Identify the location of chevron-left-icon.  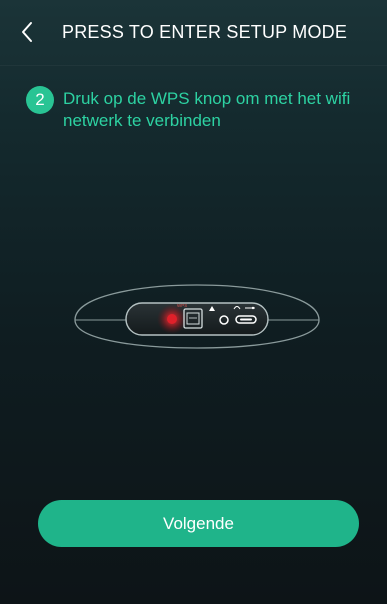
(27, 32).